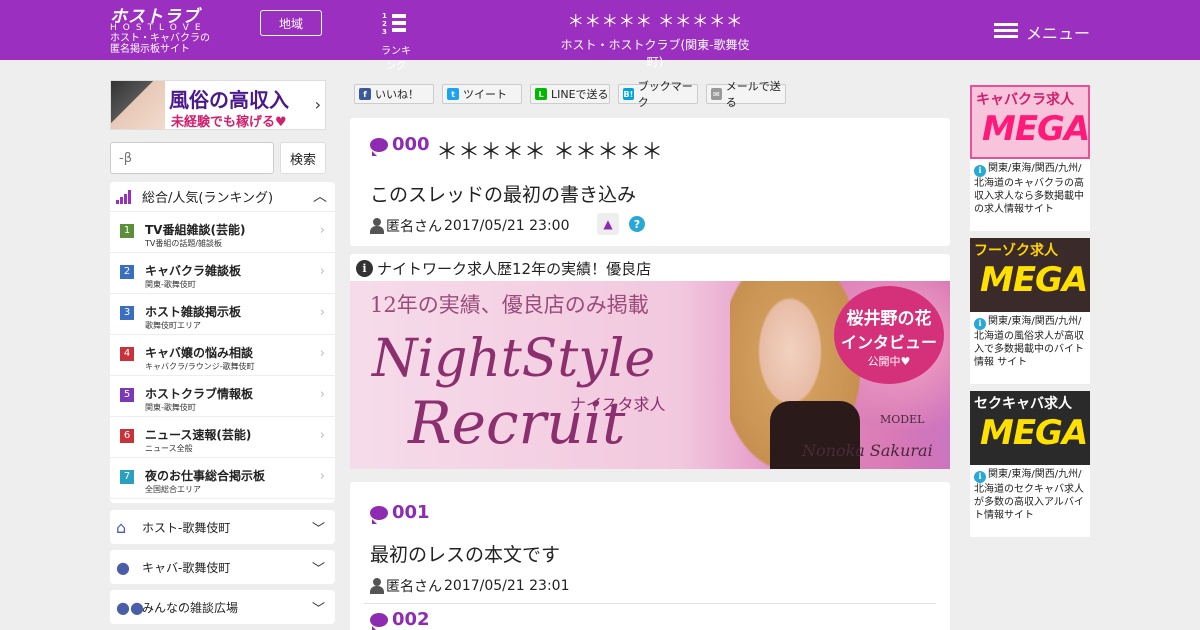 The image size is (1200, 630). Describe the element at coordinates (377, 226) in the screenshot. I see `user-icon` at that location.